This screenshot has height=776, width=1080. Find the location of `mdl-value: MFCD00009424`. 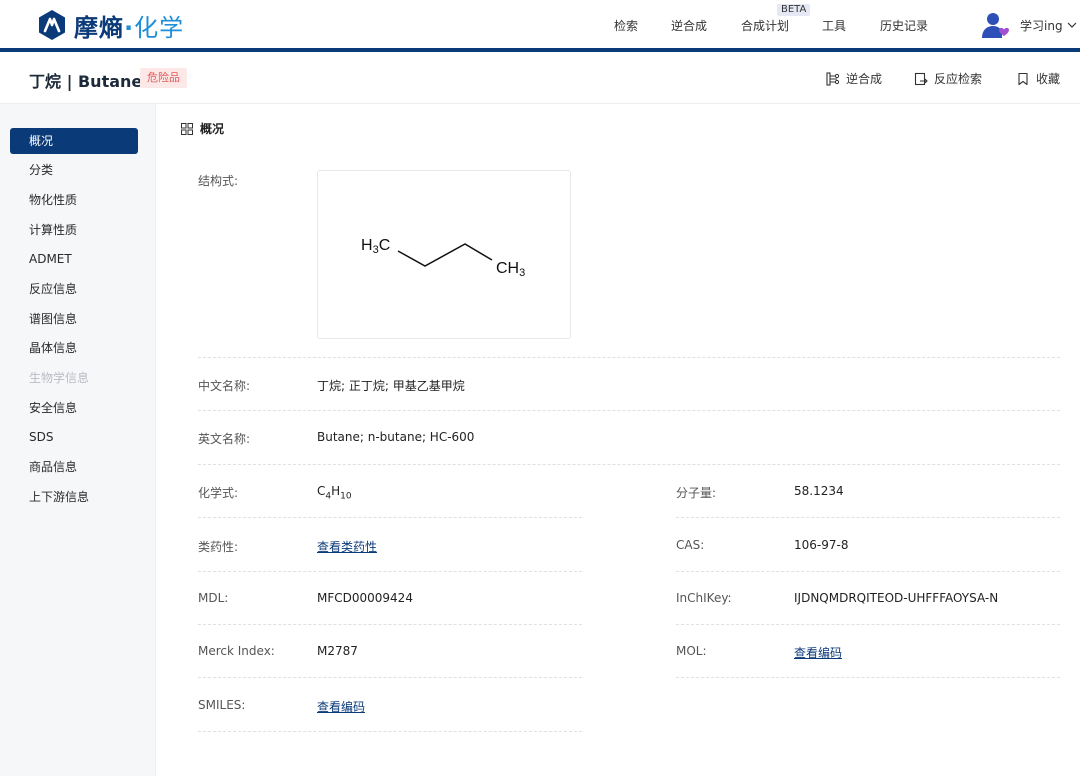

mdl-value: MFCD00009424 is located at coordinates (365, 598).